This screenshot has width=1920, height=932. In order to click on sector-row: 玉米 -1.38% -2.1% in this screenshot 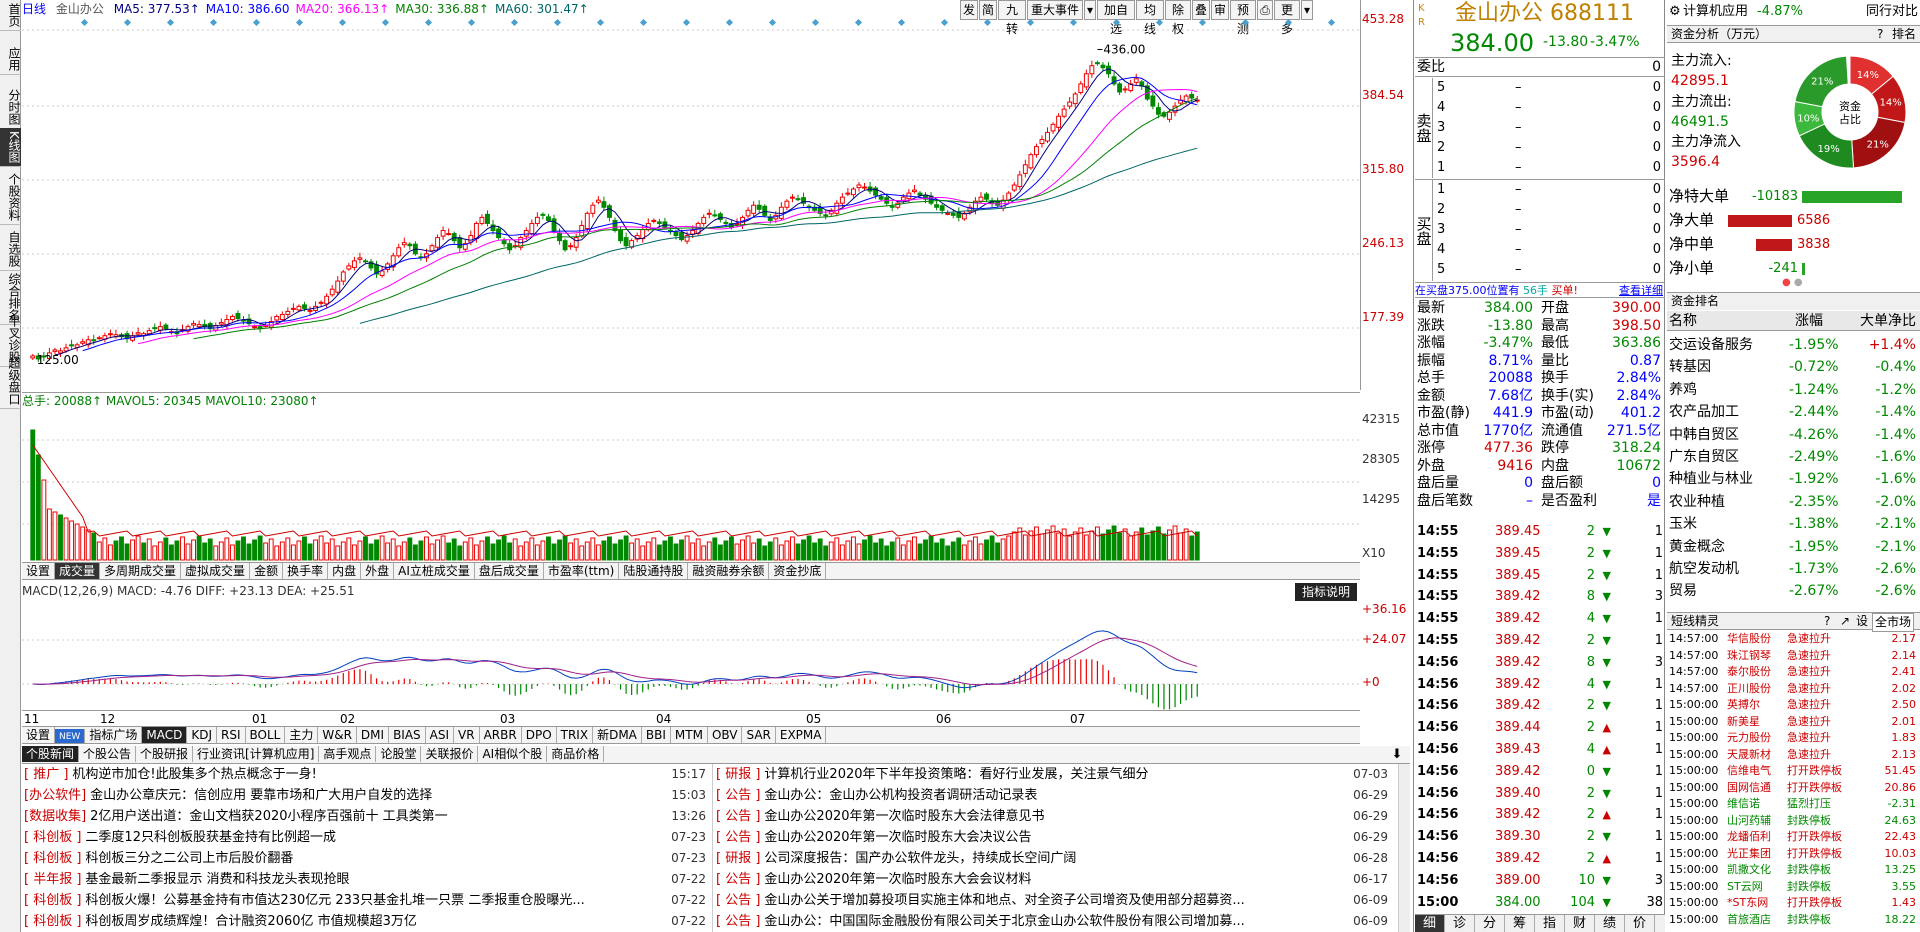, I will do `click(1793, 524)`.